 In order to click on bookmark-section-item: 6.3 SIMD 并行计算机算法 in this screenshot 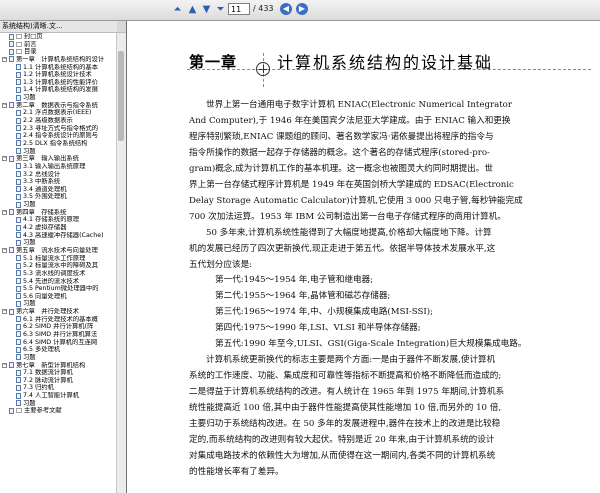, I will do `click(58, 335)`.